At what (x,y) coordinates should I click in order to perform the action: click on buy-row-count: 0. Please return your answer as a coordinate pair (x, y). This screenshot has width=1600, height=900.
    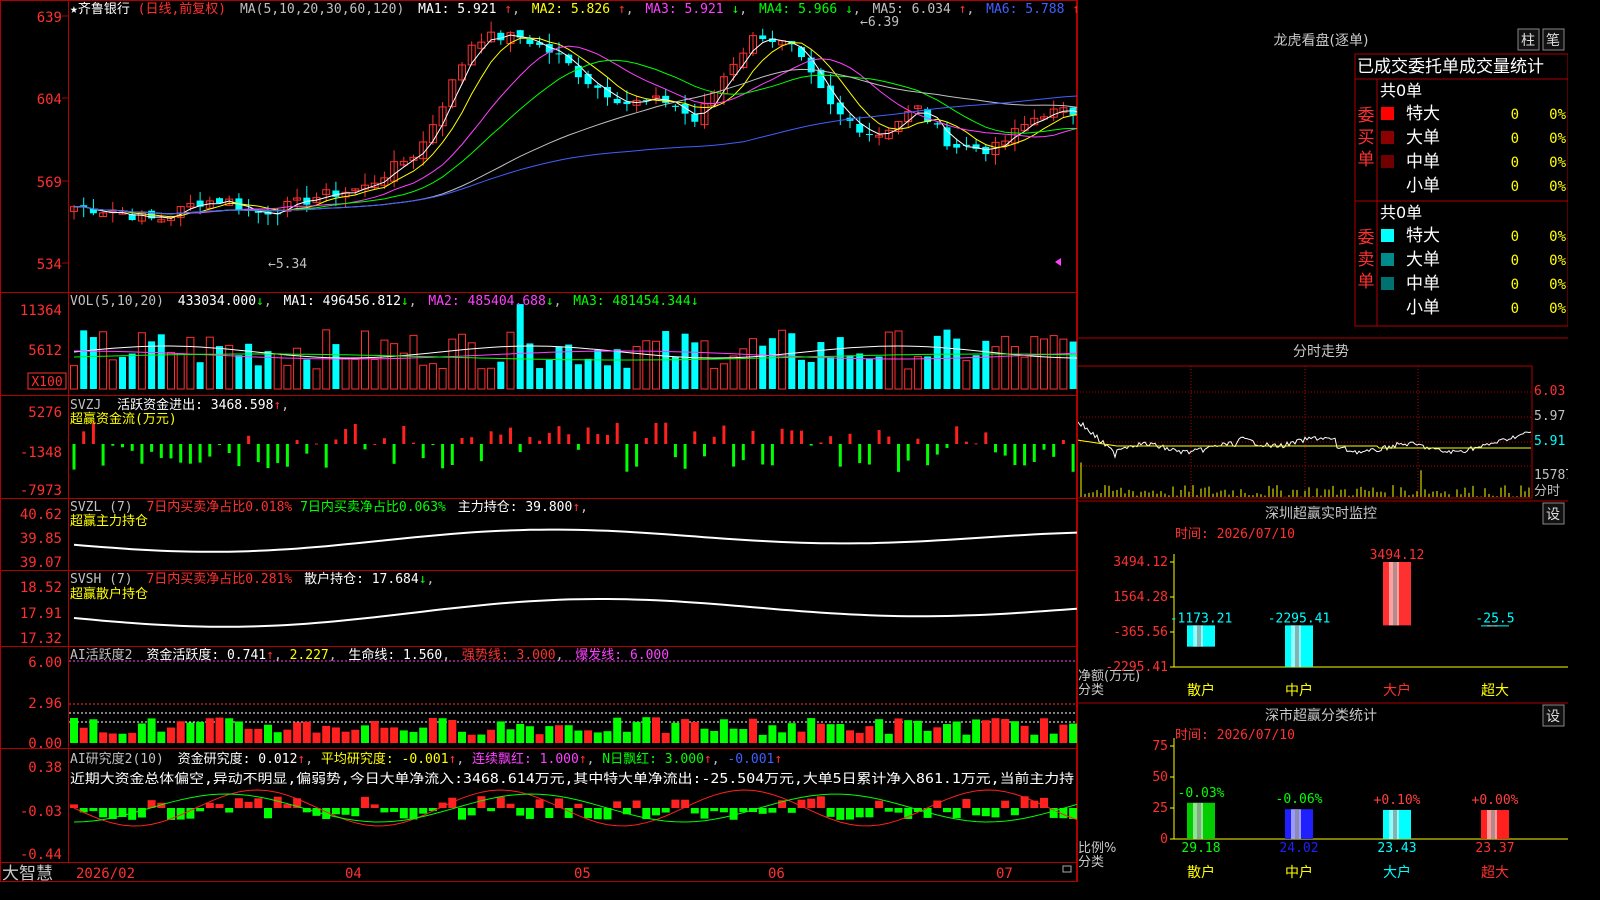
    Looking at the image, I should click on (1515, 163).